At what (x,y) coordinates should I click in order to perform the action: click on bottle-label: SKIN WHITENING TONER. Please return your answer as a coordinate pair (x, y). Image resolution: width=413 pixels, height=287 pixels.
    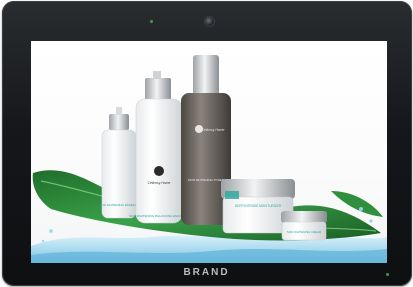
    Looking at the image, I should click on (206, 180).